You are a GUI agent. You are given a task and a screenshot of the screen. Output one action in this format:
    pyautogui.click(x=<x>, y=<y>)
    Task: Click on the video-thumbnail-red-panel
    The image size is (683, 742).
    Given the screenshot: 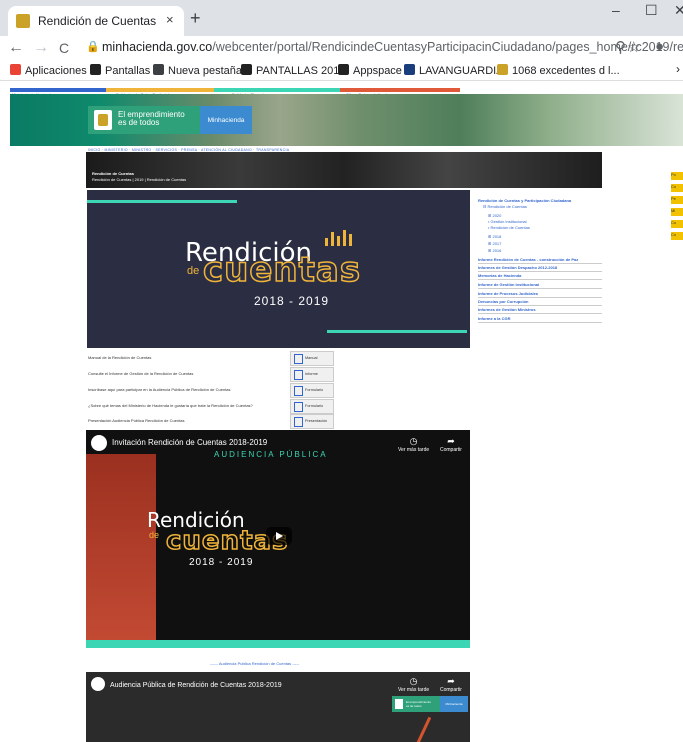 What is the action you would take?
    pyautogui.click(x=121, y=547)
    